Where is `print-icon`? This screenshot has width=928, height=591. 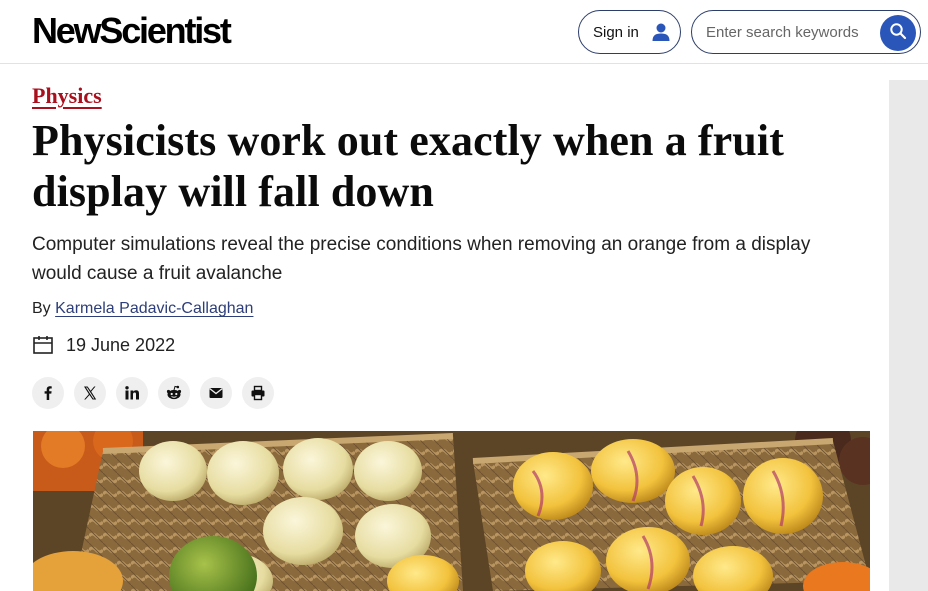
print-icon is located at coordinates (258, 393).